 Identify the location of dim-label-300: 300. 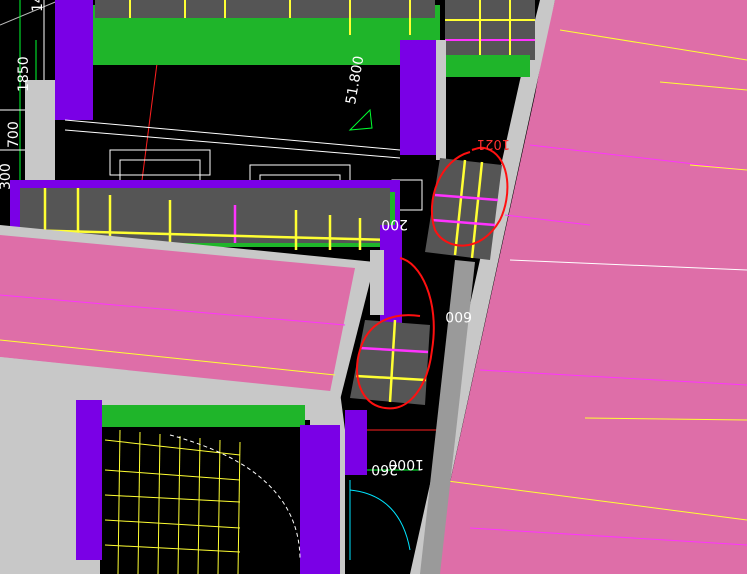
(7, 176).